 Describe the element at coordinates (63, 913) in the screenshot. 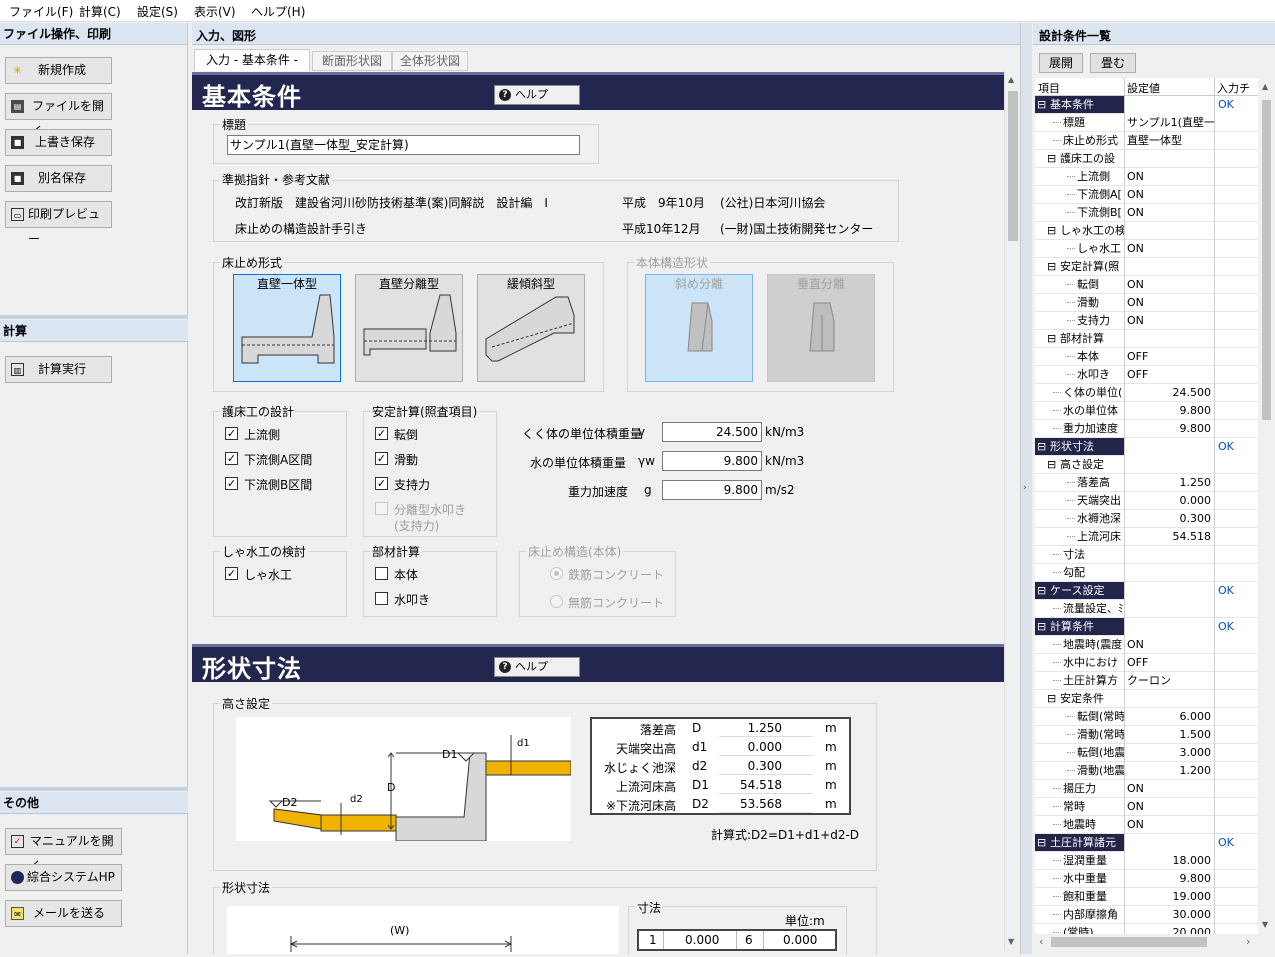

I see `send-mail-button: ✉ メールを送る` at that location.